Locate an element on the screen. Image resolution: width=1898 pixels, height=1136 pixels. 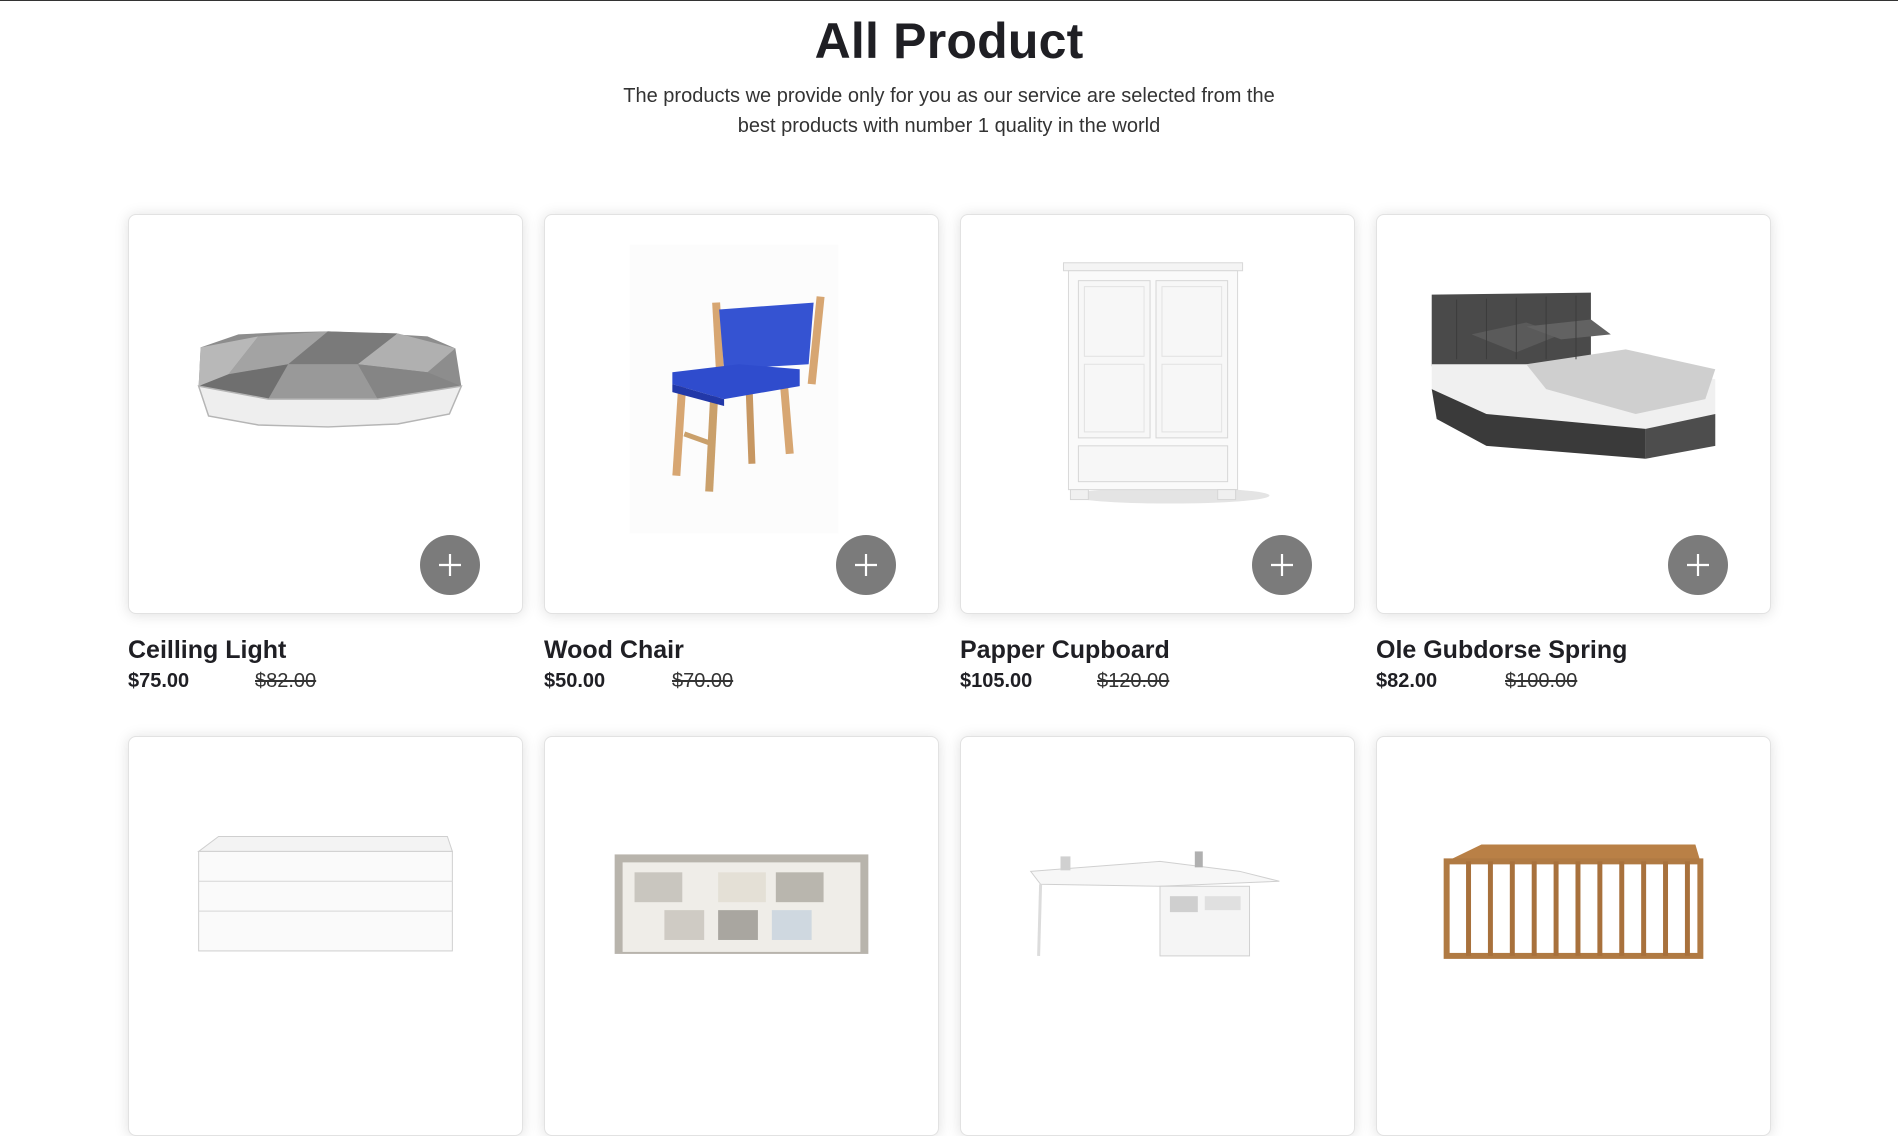
product-card-wooden-crib is located at coordinates (1573, 936).